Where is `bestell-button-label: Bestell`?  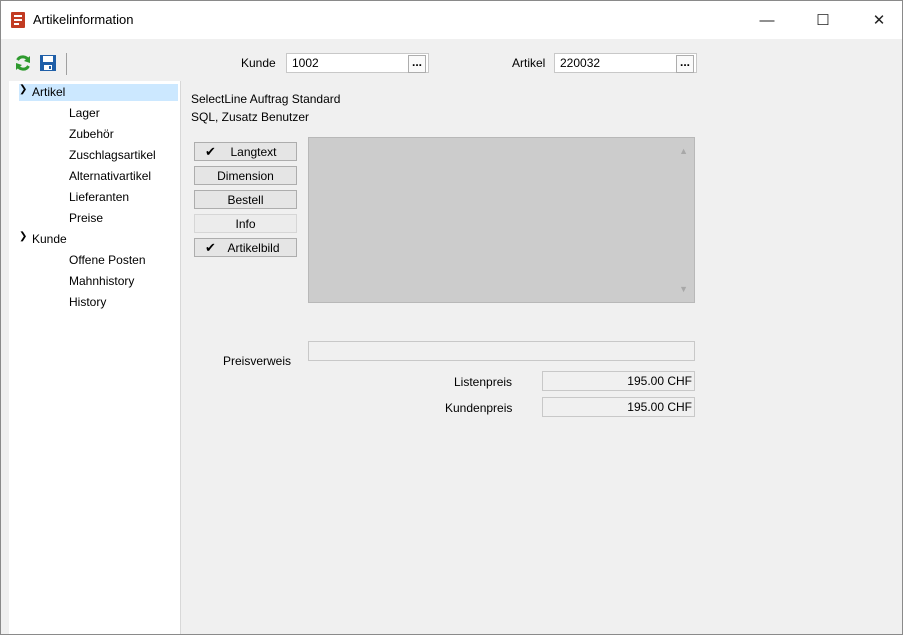 bestell-button-label: Bestell is located at coordinates (245, 199).